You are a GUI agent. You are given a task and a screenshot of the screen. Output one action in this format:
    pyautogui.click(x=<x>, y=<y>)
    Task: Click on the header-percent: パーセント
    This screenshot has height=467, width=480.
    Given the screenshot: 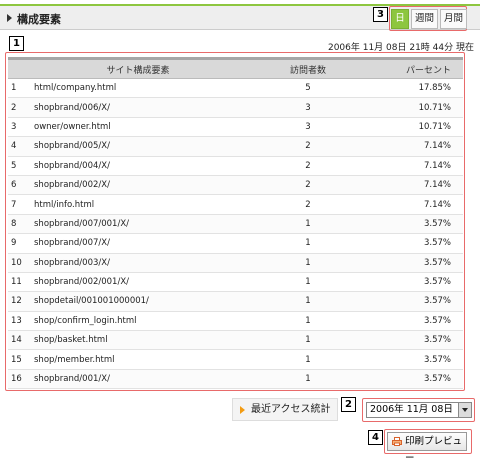 What is the action you would take?
    pyautogui.click(x=415, y=68)
    